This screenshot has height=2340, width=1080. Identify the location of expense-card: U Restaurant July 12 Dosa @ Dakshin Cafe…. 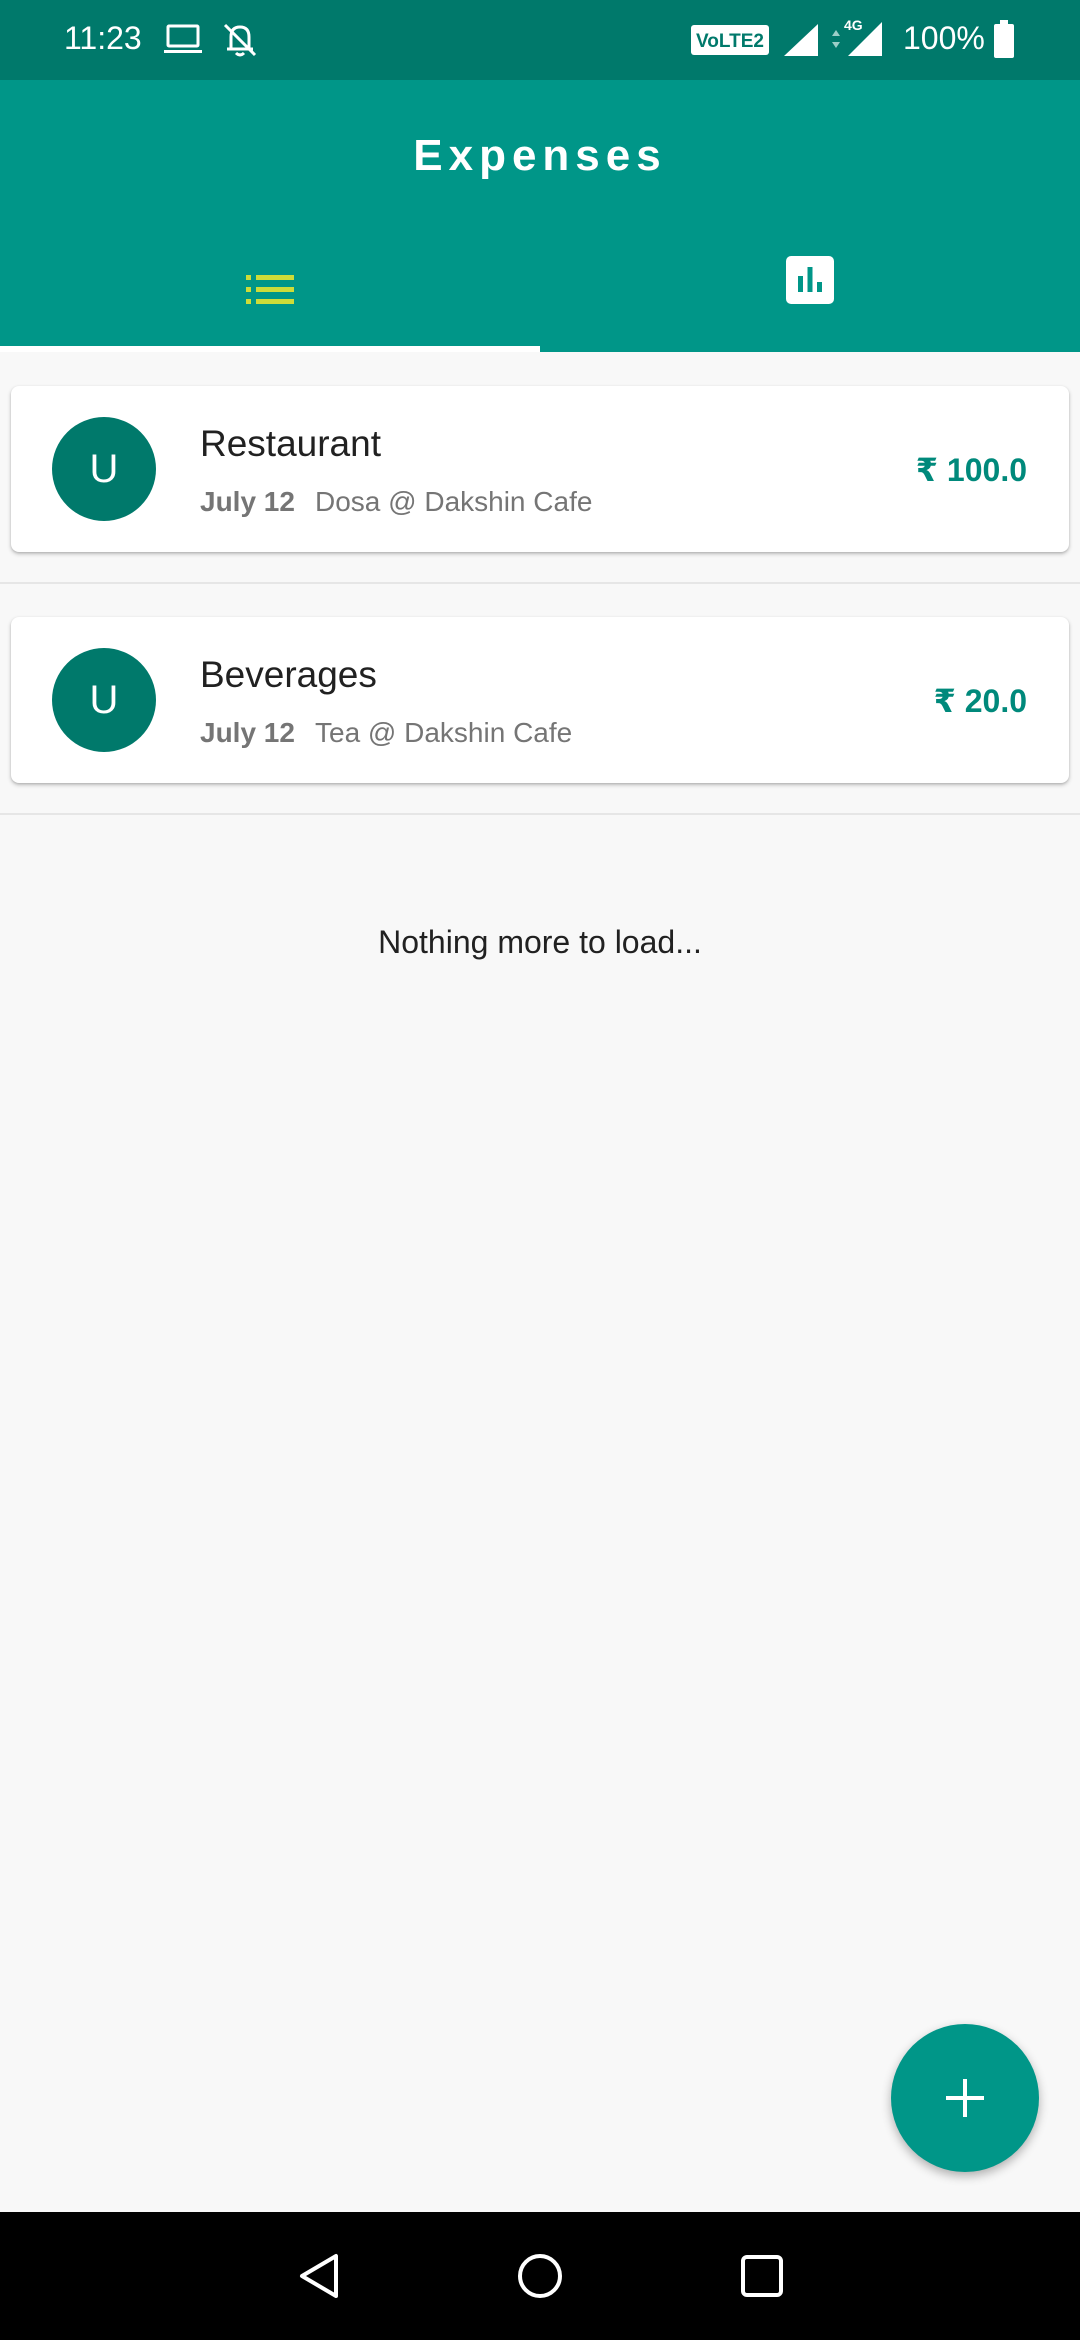
(540, 469).